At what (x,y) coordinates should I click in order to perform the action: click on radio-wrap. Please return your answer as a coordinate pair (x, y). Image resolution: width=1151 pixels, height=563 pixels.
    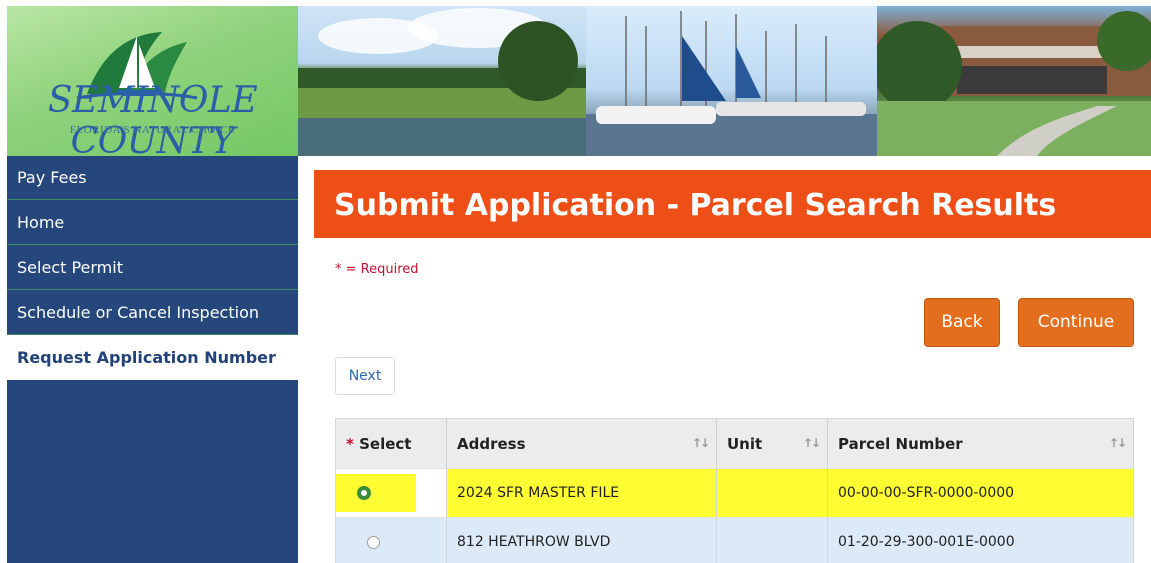
    Looking at the image, I should click on (373, 542).